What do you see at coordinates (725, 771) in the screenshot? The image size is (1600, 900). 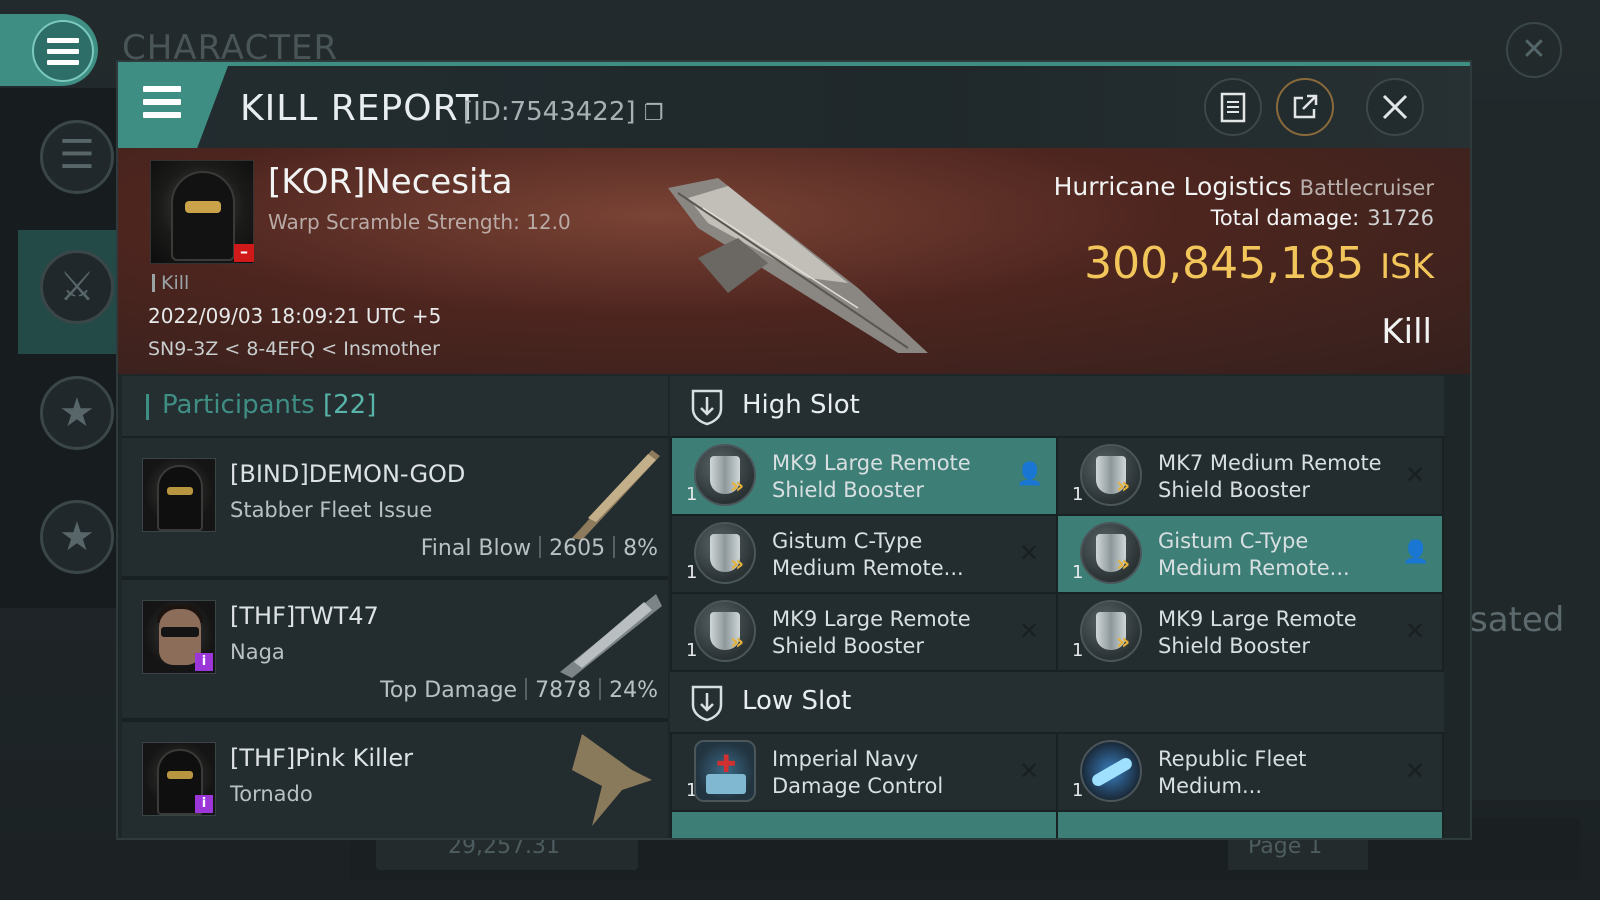 I see `damage-control-icon: ✚` at bounding box center [725, 771].